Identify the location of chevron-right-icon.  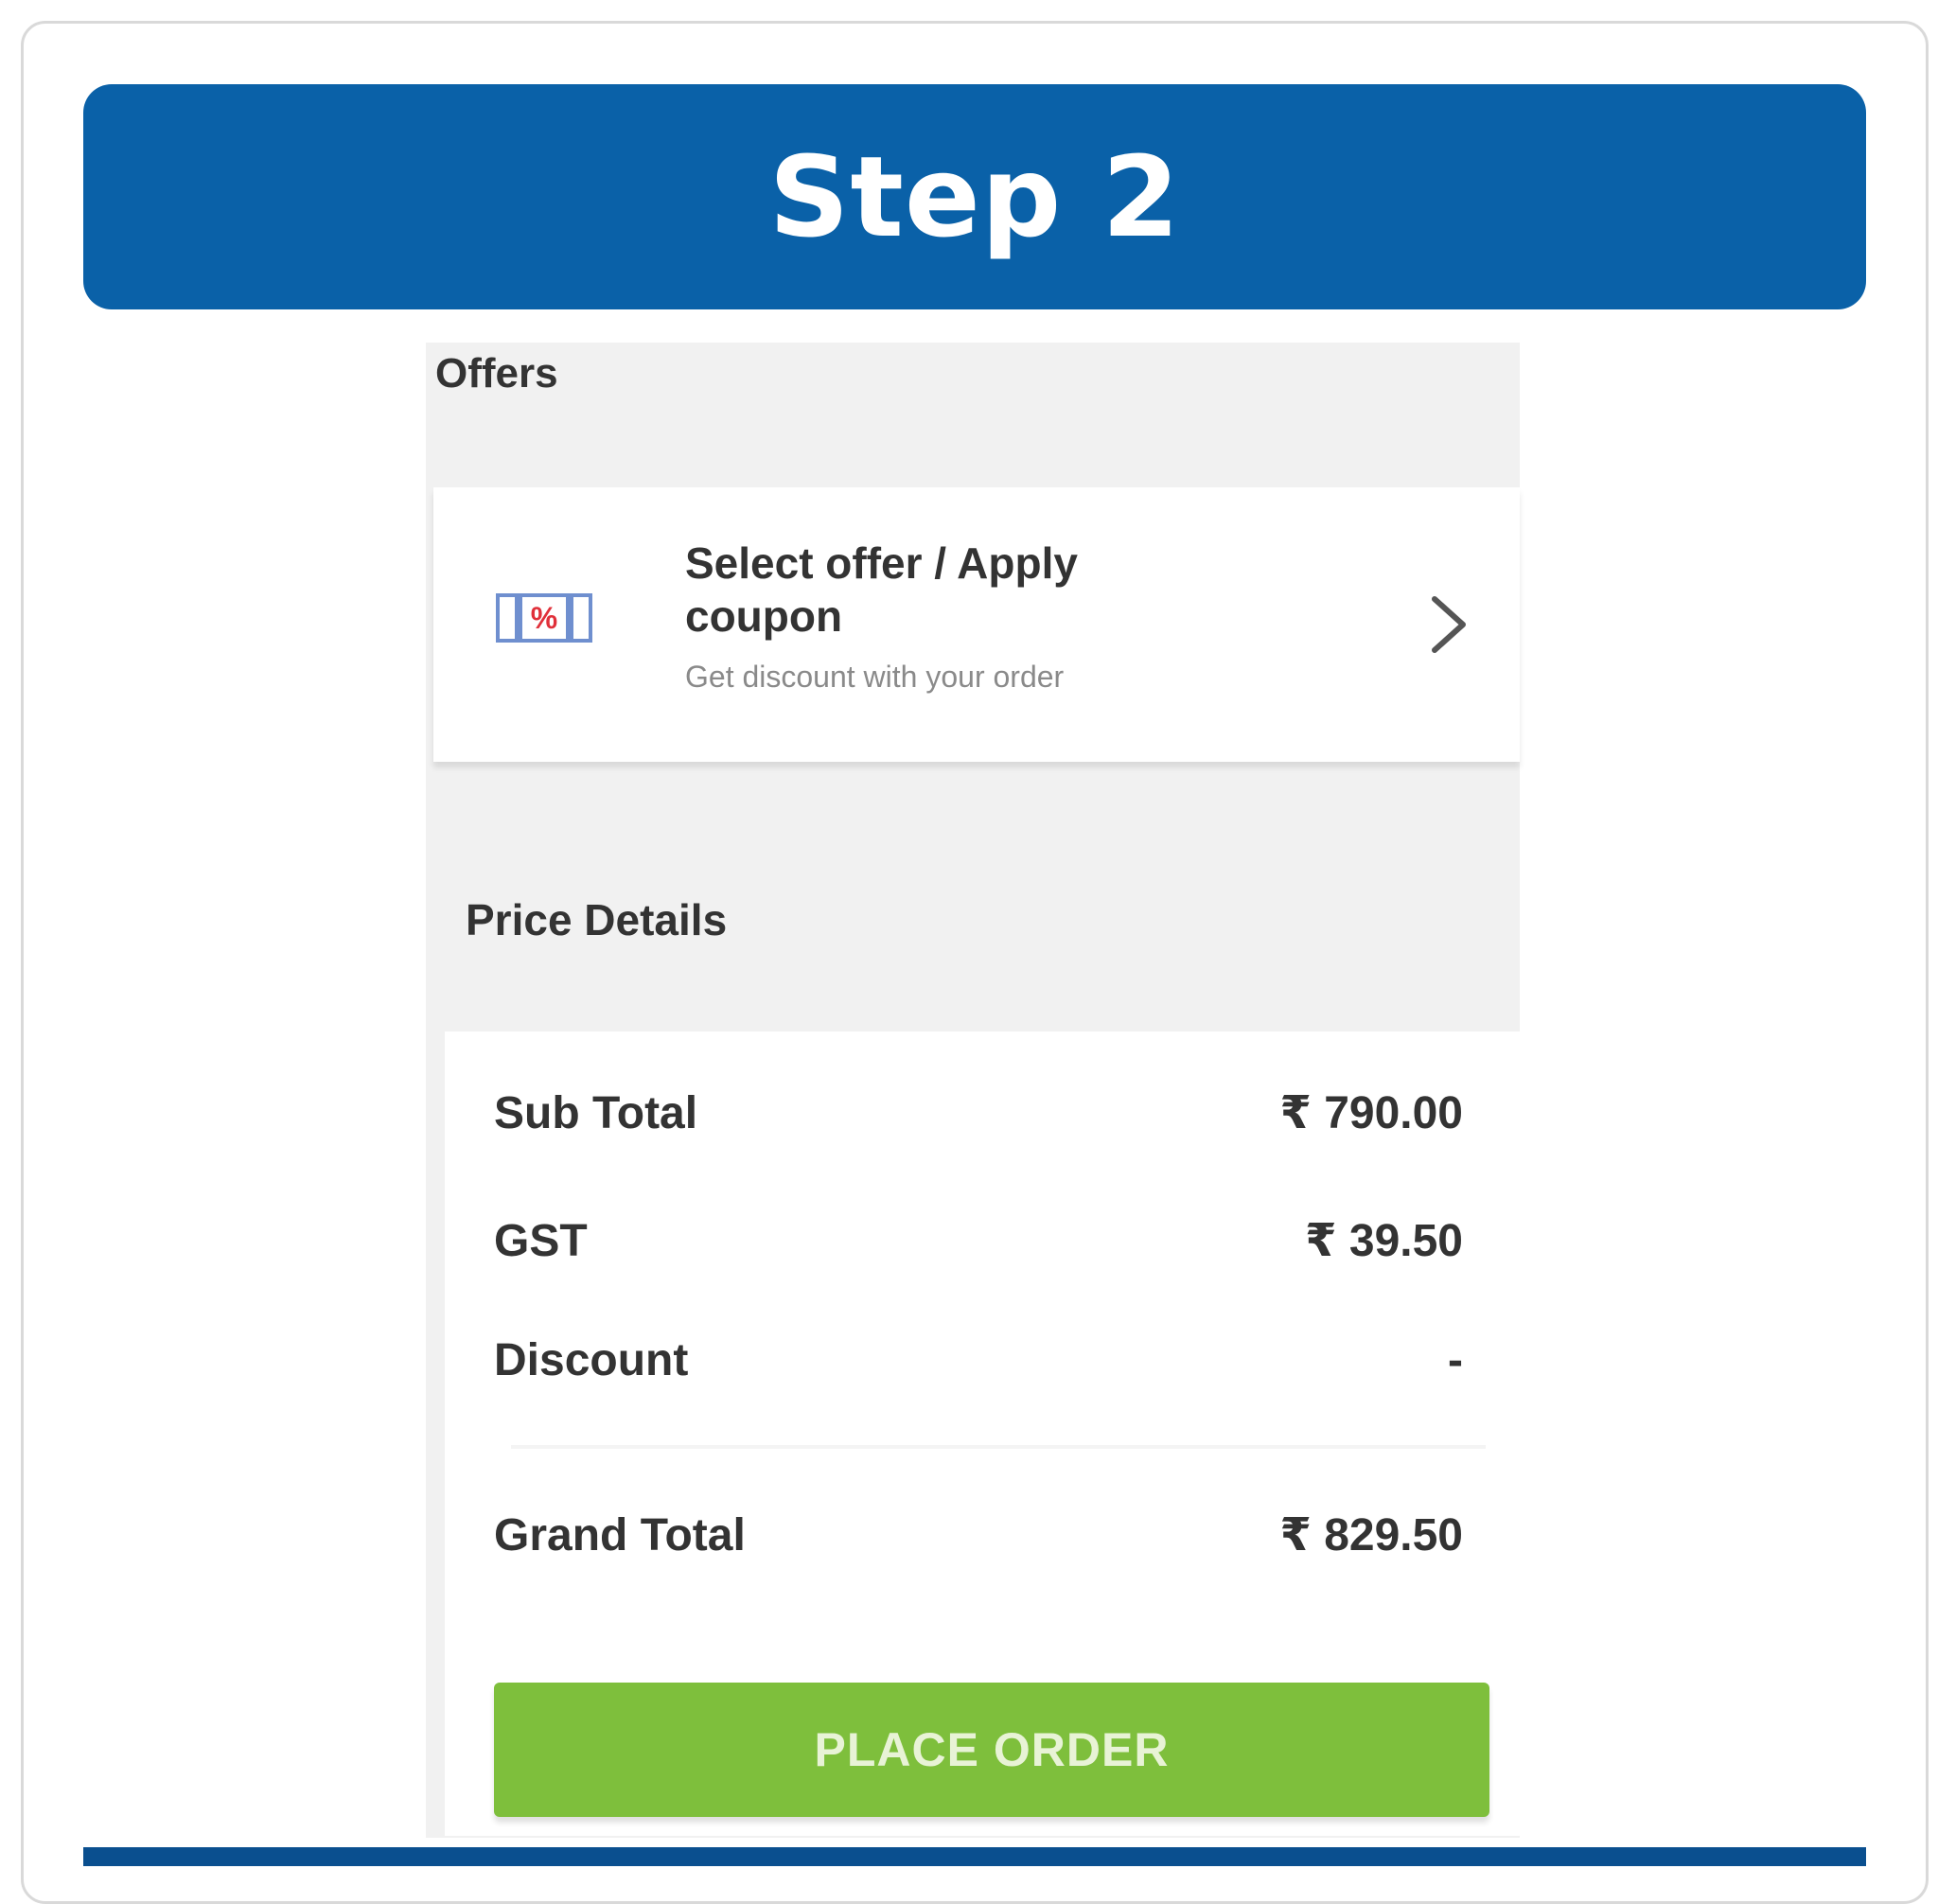
(1448, 624).